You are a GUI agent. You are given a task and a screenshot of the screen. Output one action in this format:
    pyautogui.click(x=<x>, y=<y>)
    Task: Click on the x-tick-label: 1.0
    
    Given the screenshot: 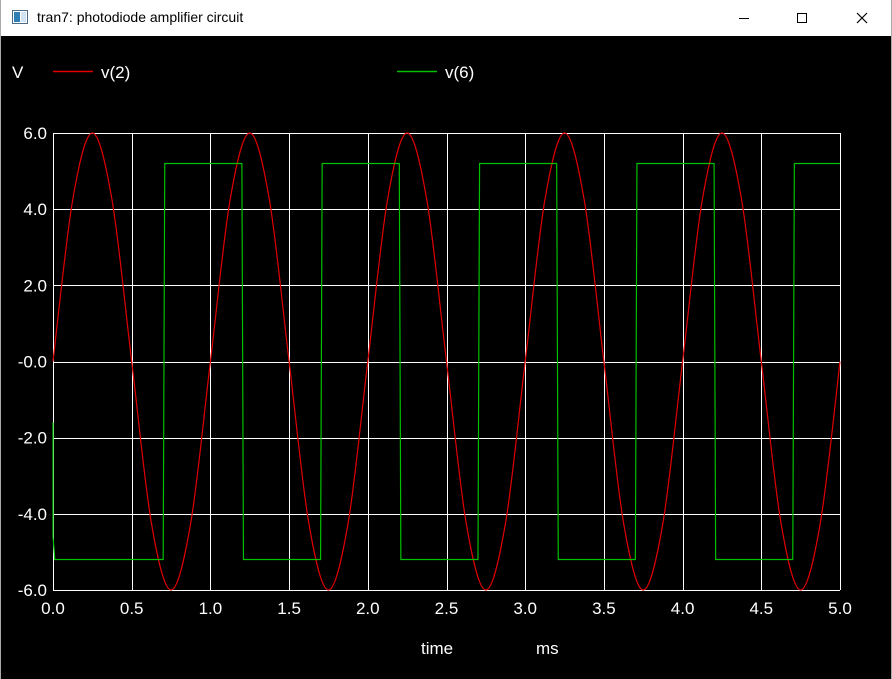 What is the action you would take?
    pyautogui.click(x=211, y=608)
    